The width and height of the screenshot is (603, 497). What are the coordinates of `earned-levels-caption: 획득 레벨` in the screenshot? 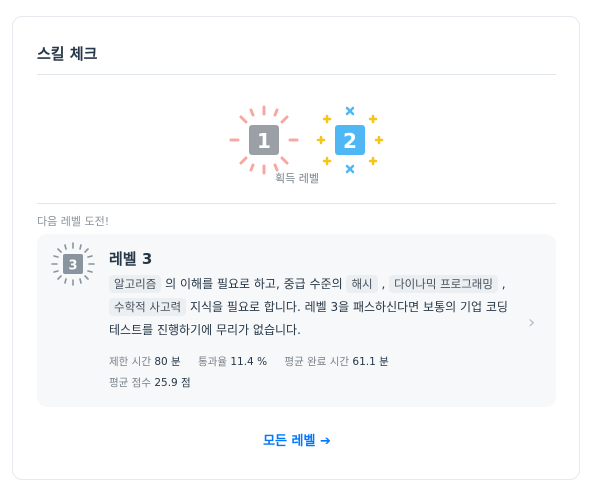 It's located at (297, 178).